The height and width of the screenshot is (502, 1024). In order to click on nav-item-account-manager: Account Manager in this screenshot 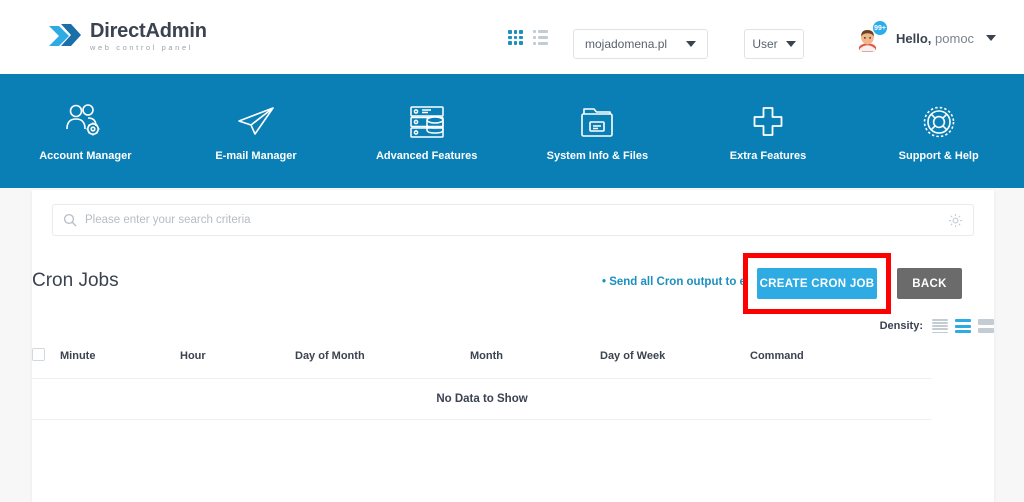, I will do `click(85, 144)`.